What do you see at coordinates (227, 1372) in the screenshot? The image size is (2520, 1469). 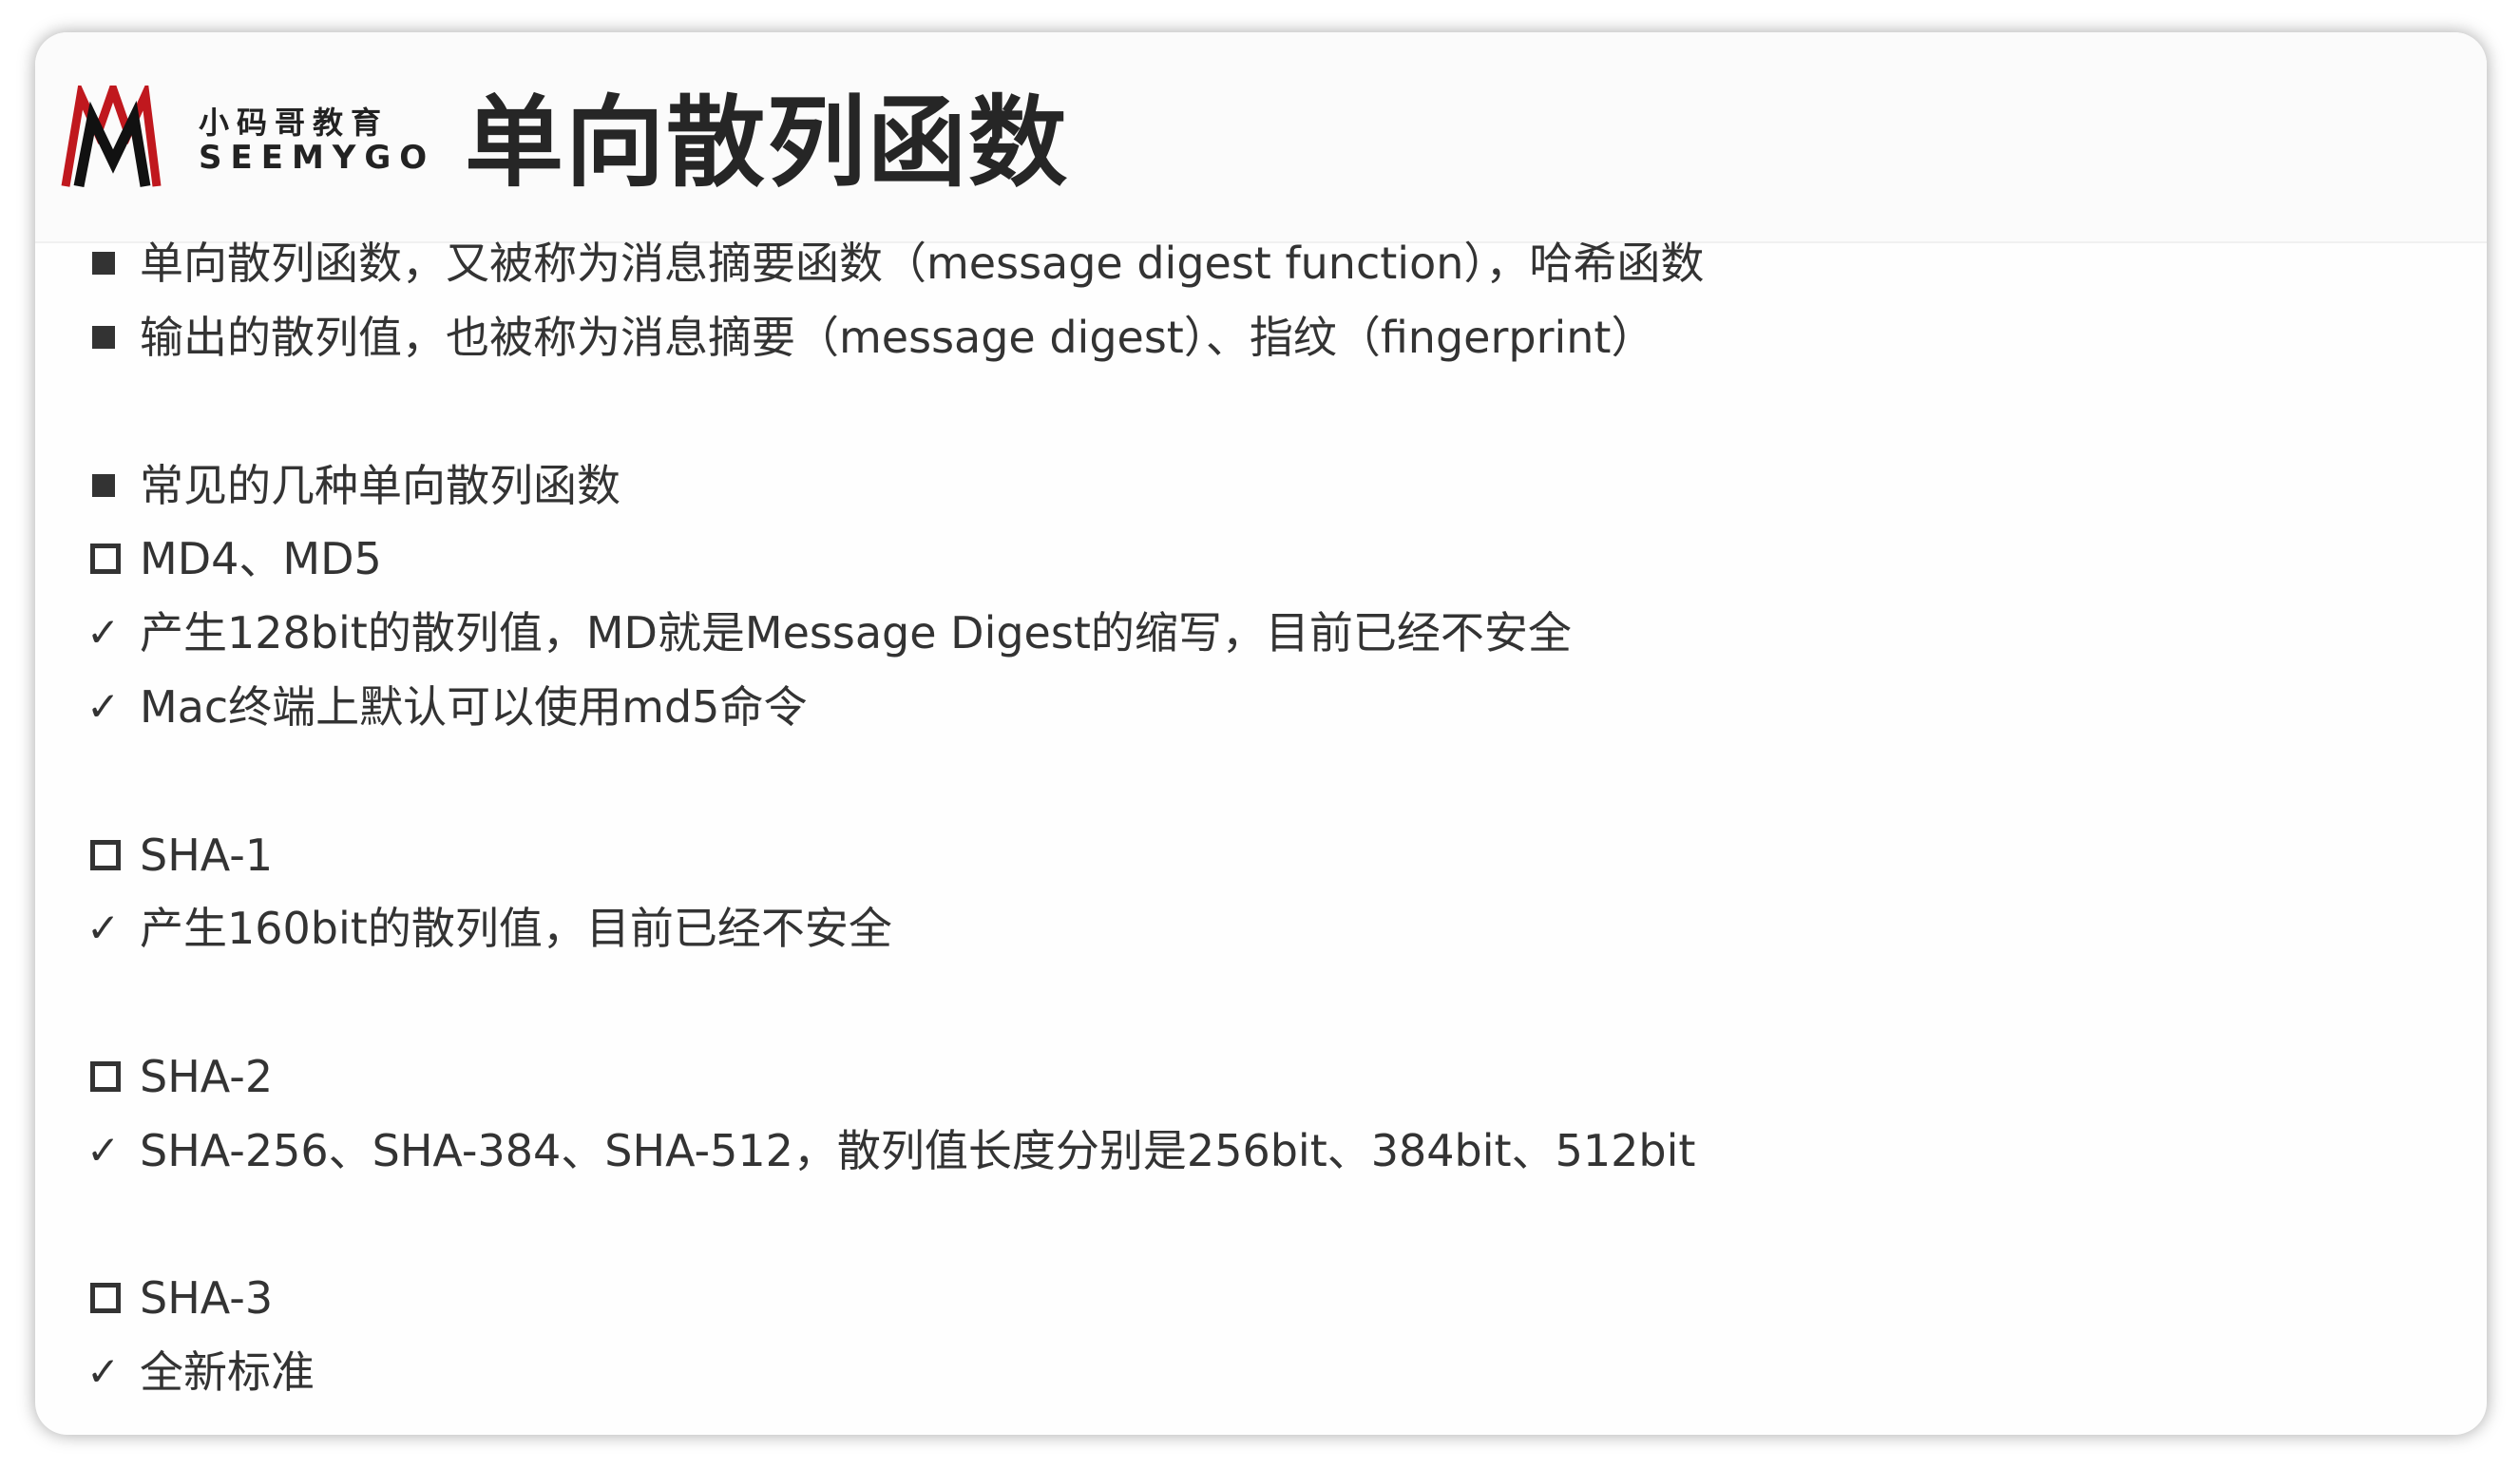 I see `list-item-text: 全新标准` at bounding box center [227, 1372].